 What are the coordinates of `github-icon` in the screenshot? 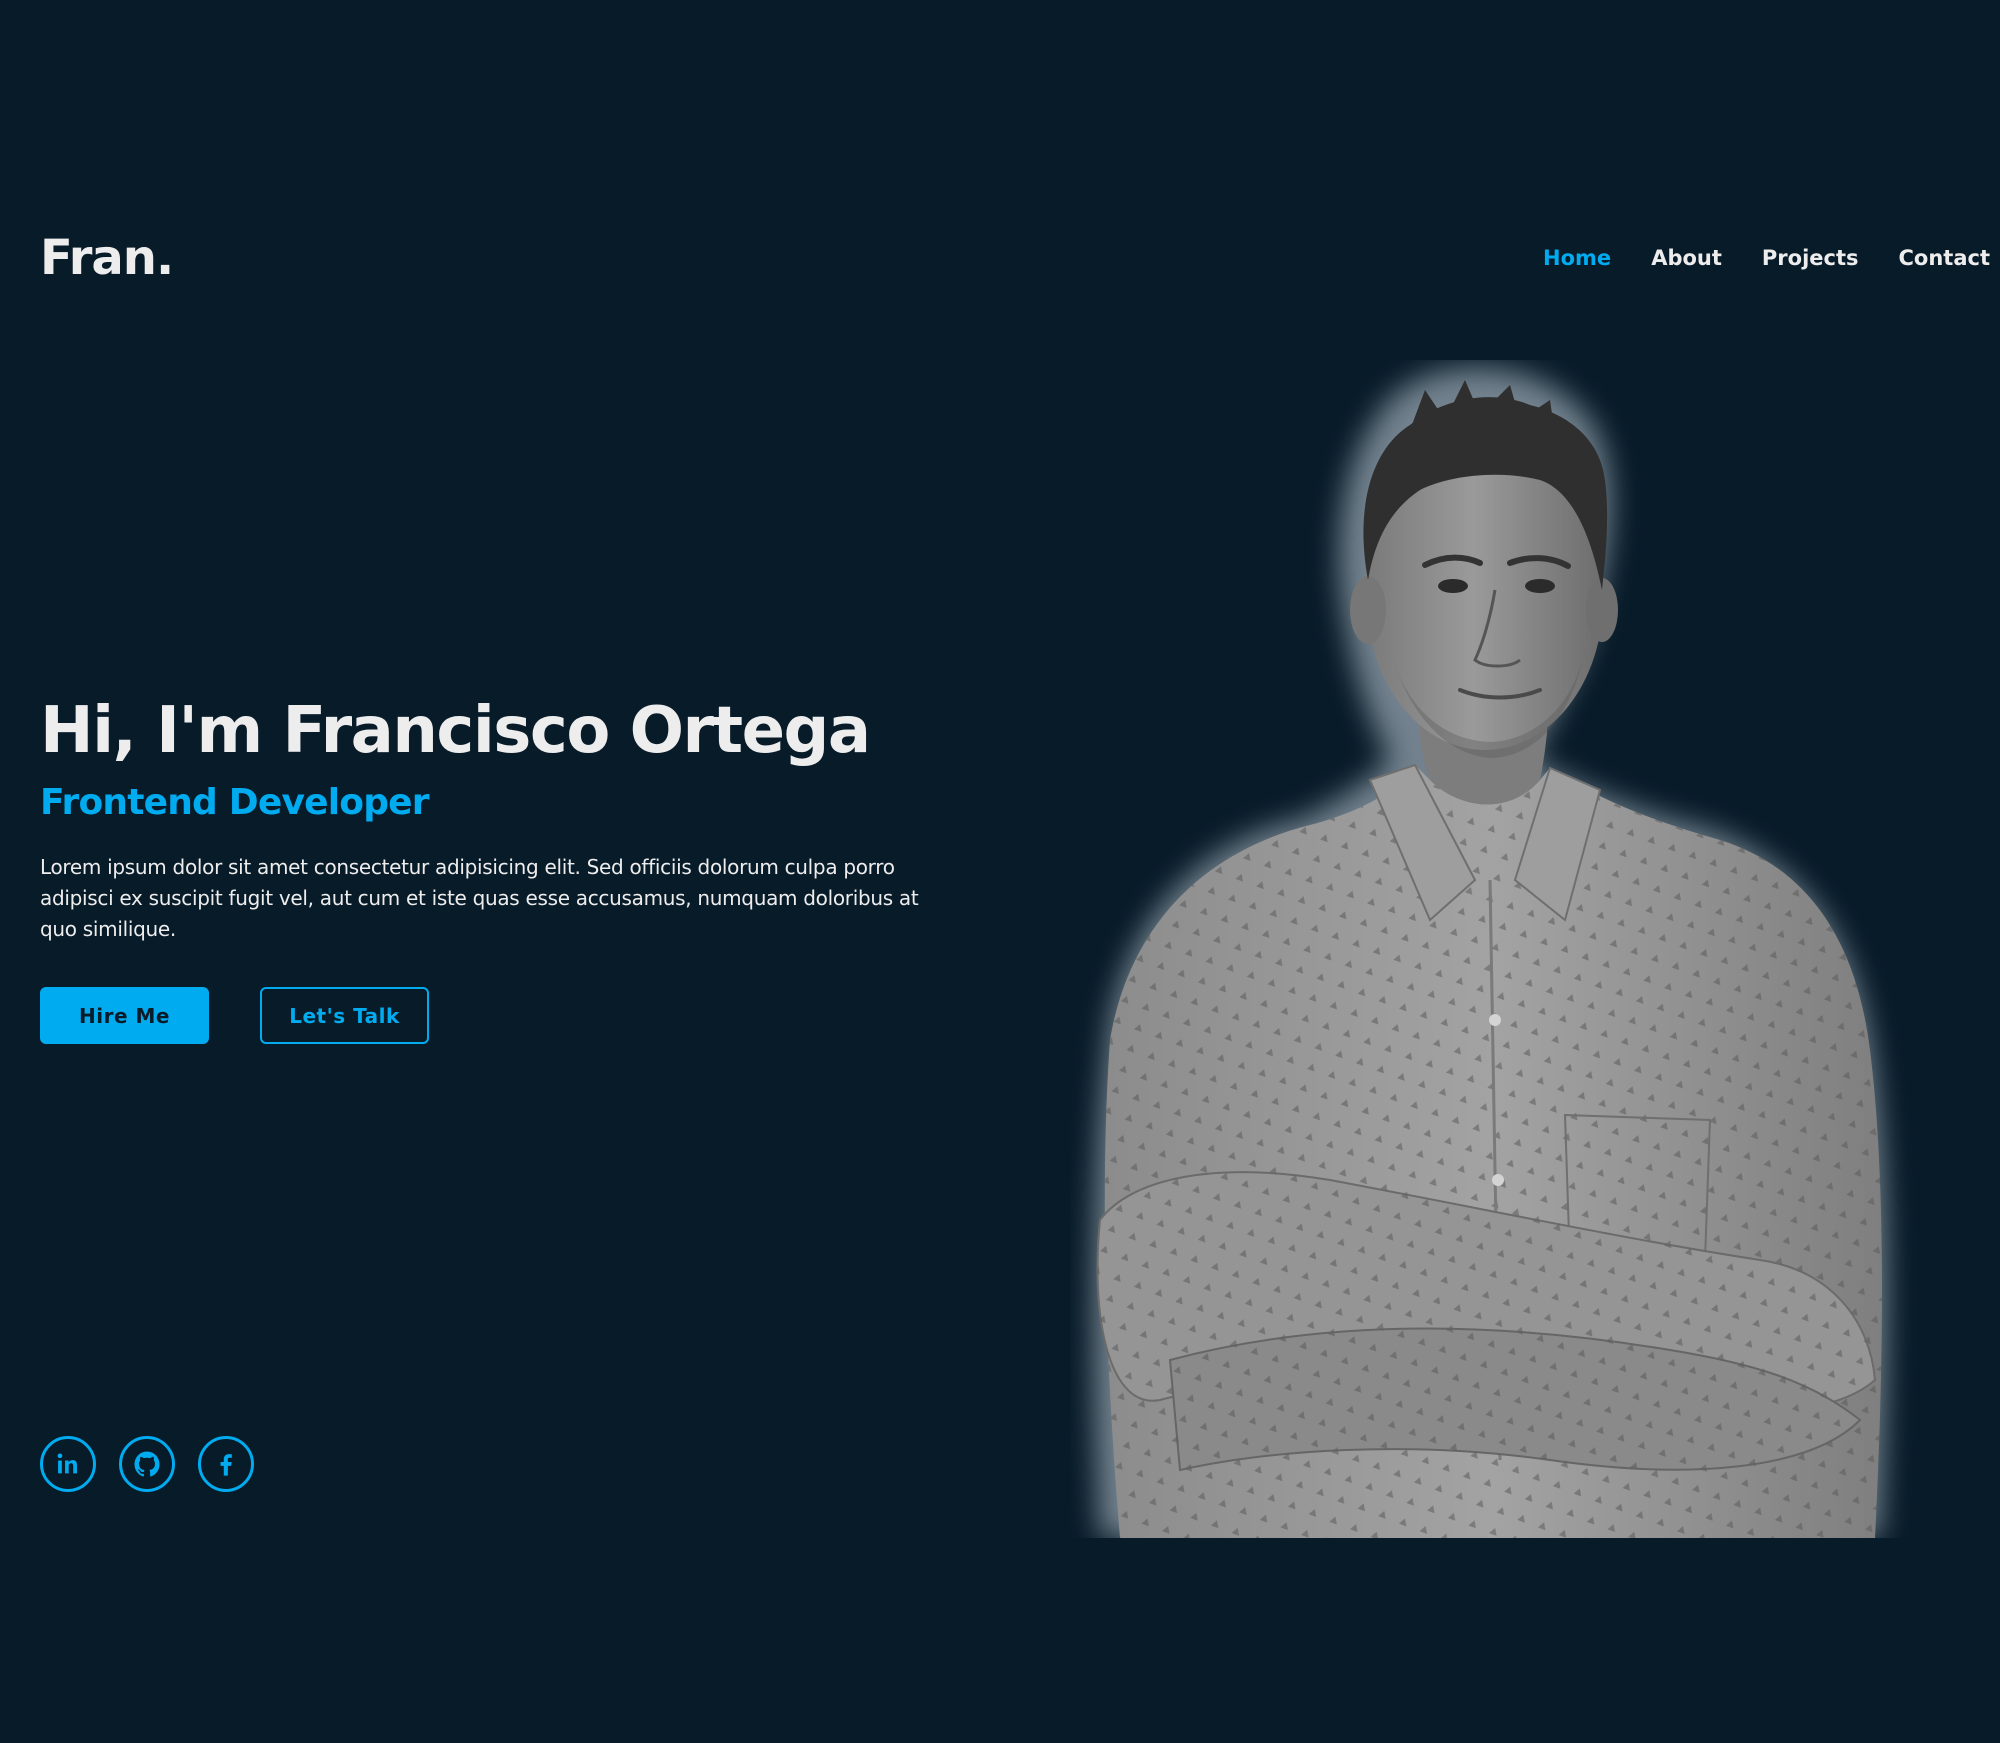 It's located at (147, 1464).